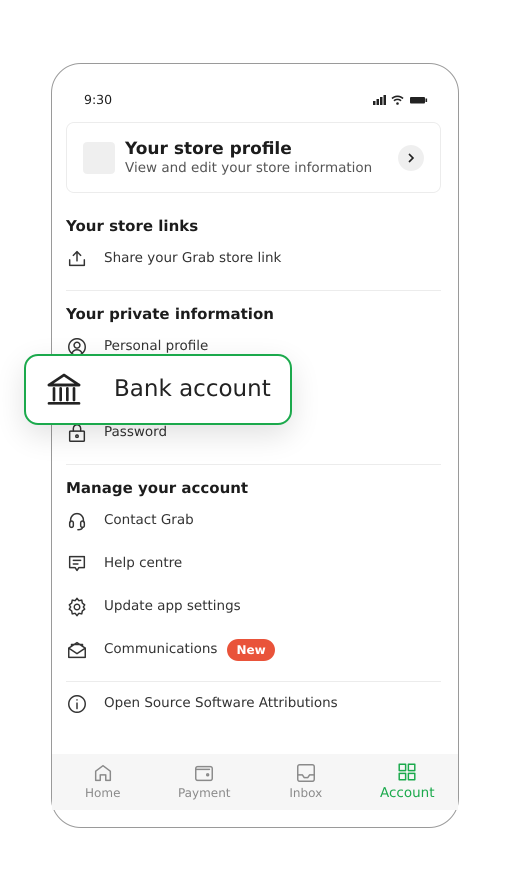  I want to click on menu-item: Password, so click(136, 432).